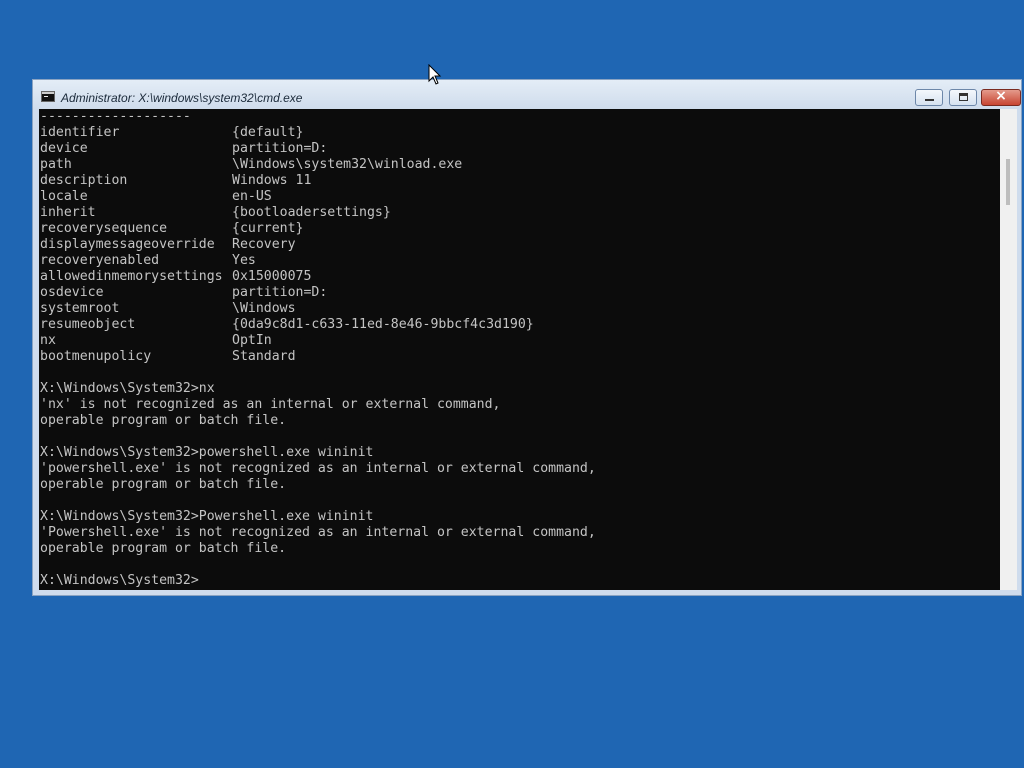 The height and width of the screenshot is (768, 1024). I want to click on property-row: osdevice partition=D:, so click(520, 293).